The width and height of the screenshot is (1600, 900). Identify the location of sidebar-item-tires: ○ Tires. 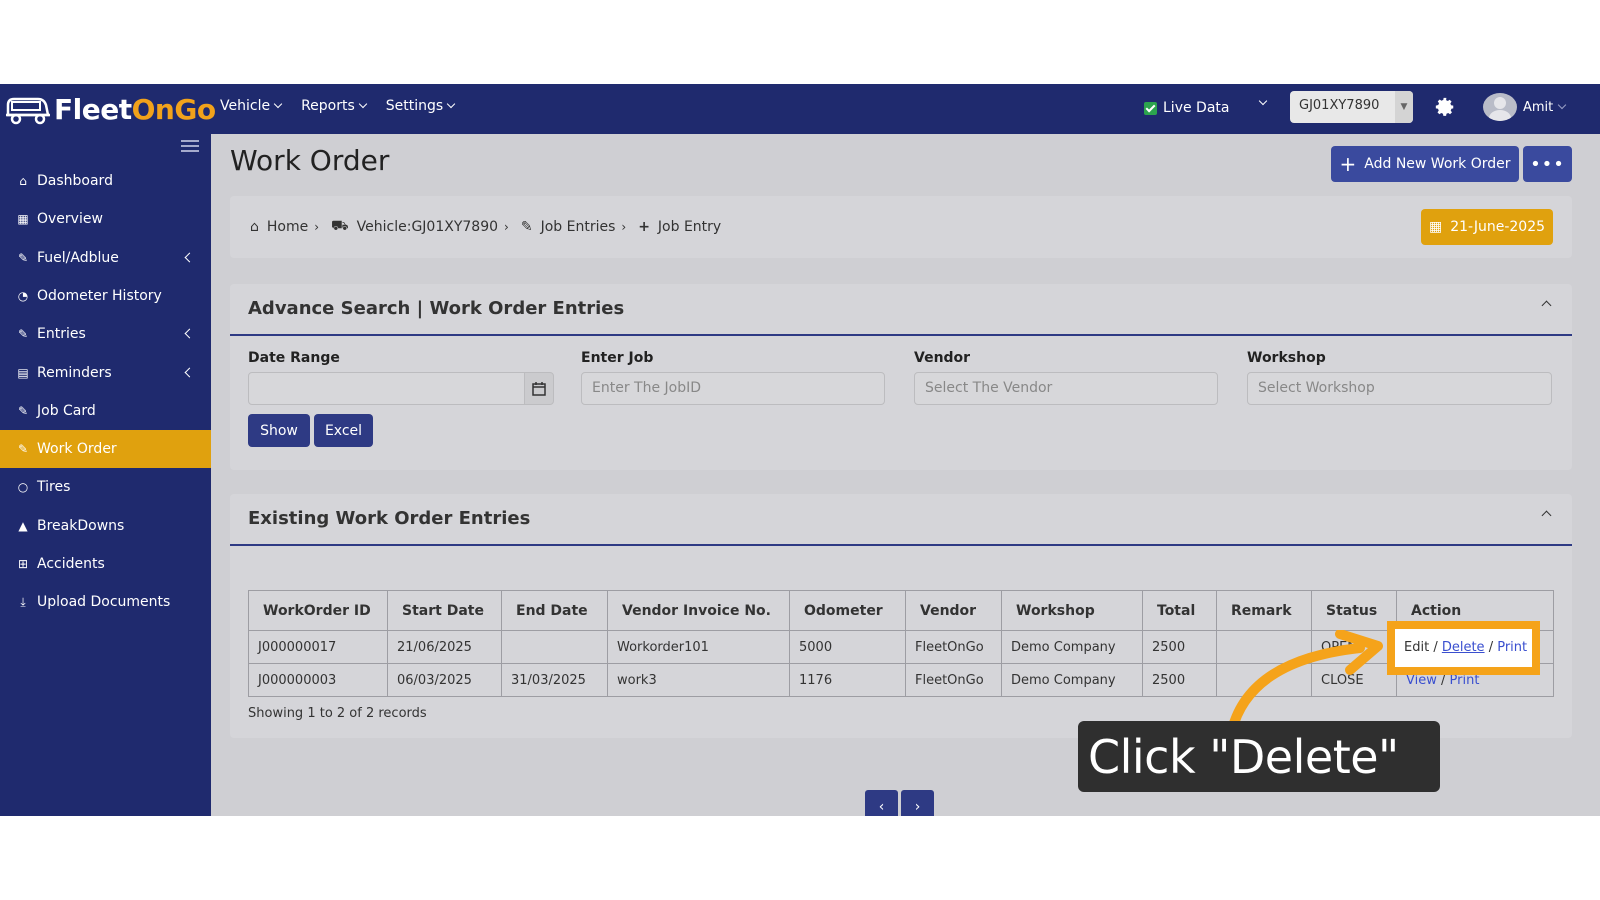
(105, 487).